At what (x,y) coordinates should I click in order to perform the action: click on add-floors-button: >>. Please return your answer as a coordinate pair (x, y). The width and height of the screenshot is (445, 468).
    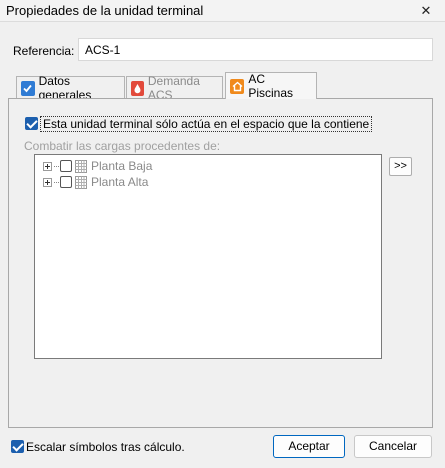
    Looking at the image, I should click on (400, 166).